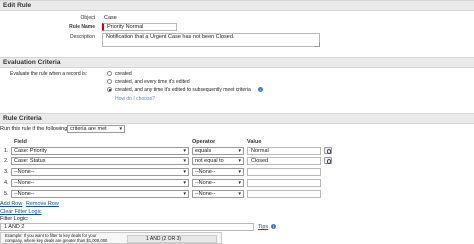 The image size is (474, 244). What do you see at coordinates (203, 151) in the screenshot?
I see `operator-select-value: equals` at bounding box center [203, 151].